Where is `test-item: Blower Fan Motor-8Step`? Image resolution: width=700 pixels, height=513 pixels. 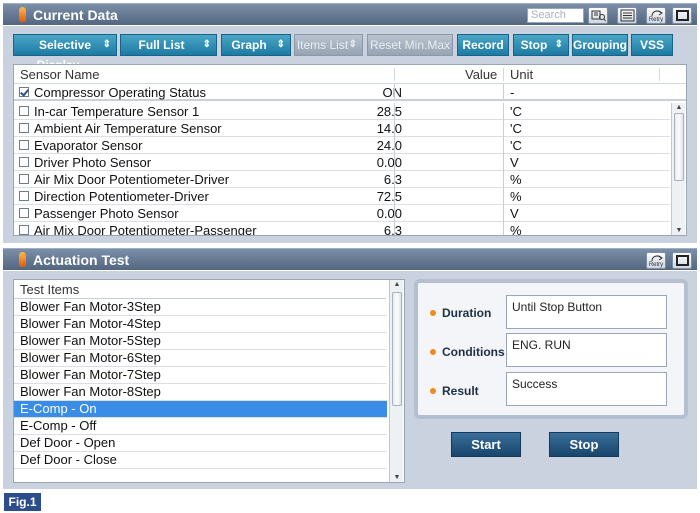 test-item: Blower Fan Motor-8Step is located at coordinates (200, 392).